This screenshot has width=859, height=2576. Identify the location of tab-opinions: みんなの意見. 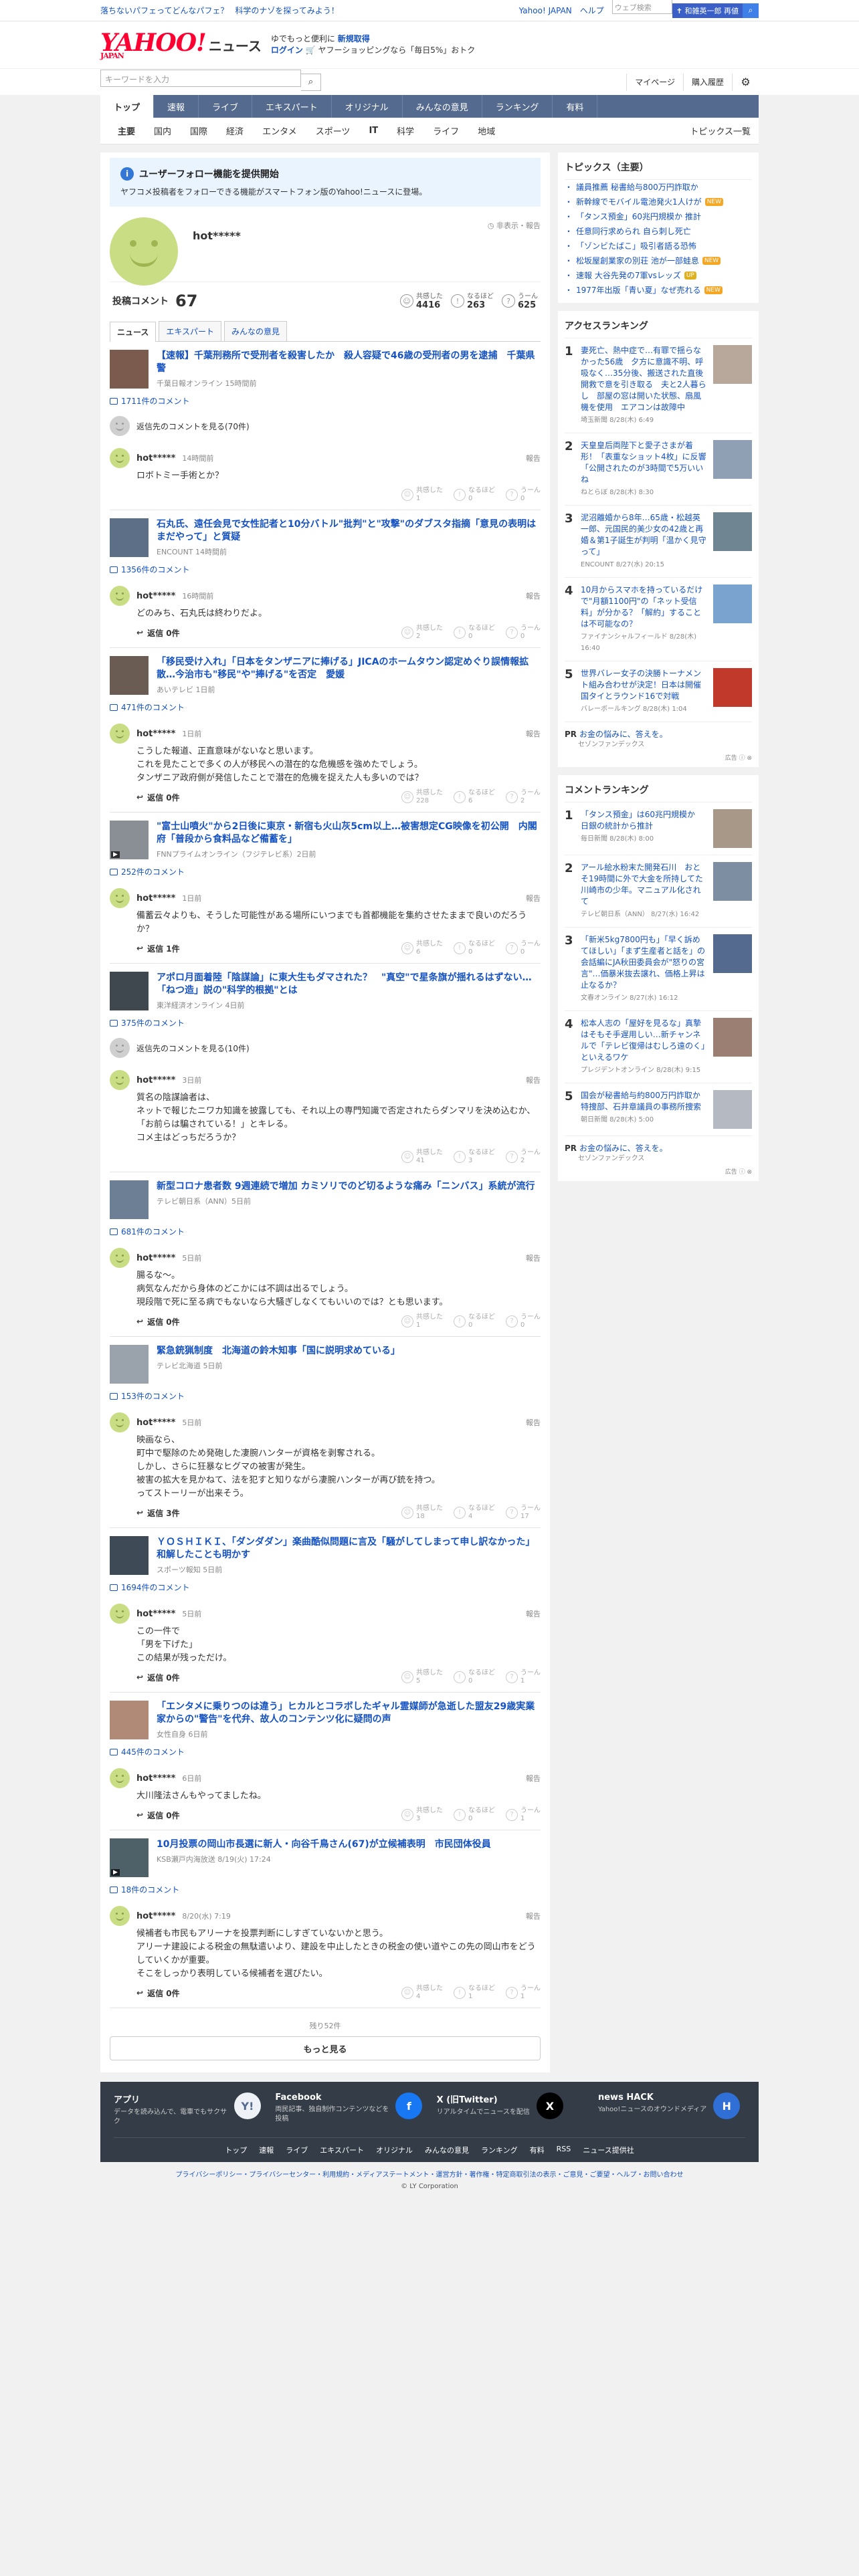
(256, 331).